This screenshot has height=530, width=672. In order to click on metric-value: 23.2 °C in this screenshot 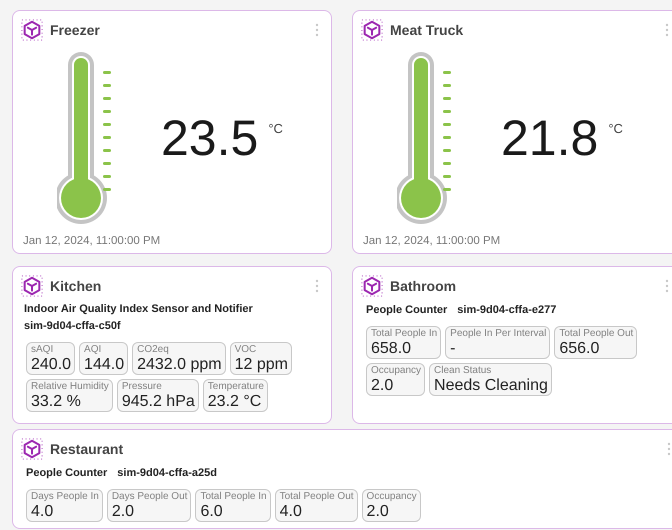, I will do `click(235, 401)`.